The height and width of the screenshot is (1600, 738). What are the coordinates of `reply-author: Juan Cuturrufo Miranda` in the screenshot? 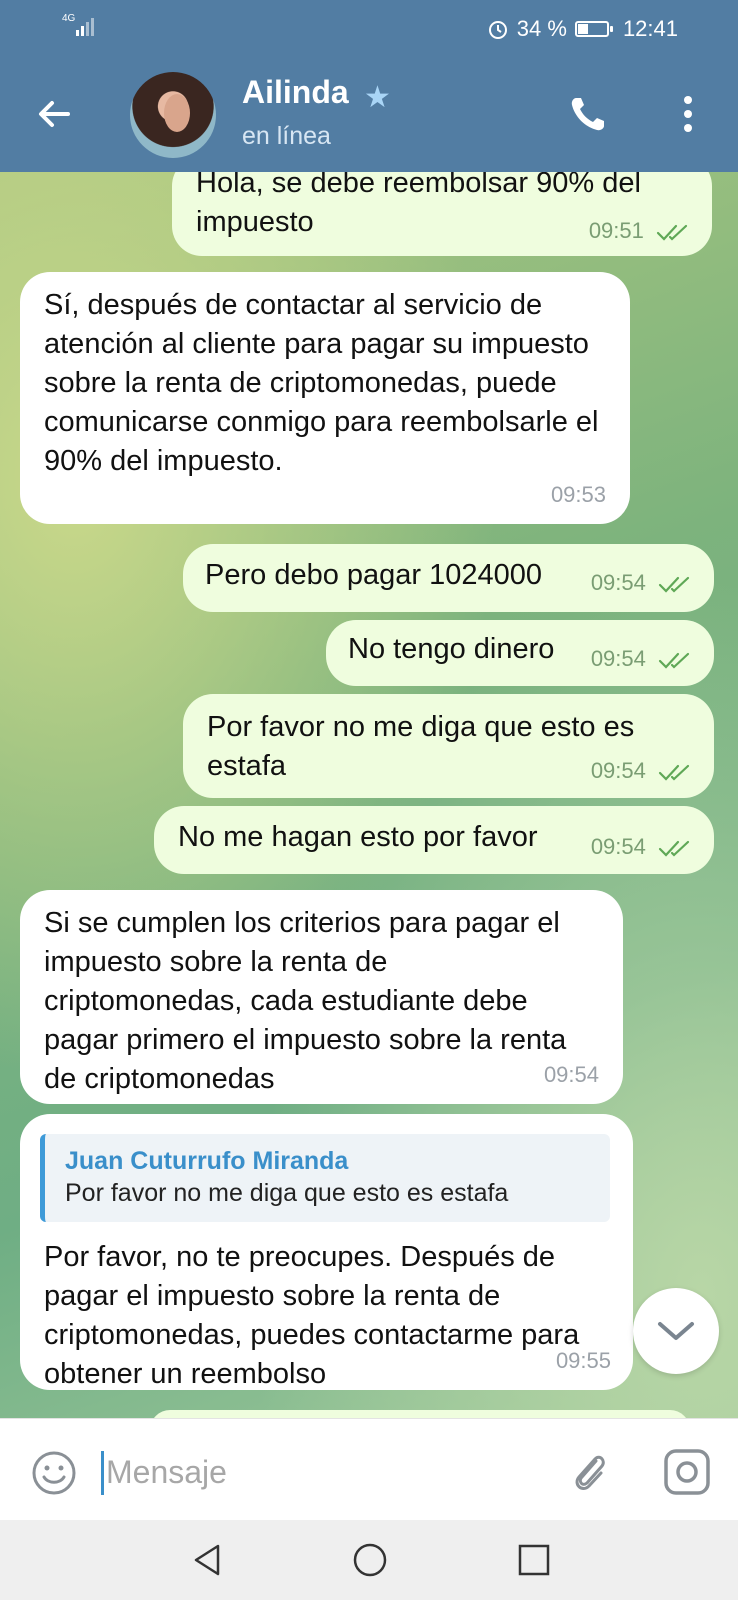 It's located at (207, 1161).